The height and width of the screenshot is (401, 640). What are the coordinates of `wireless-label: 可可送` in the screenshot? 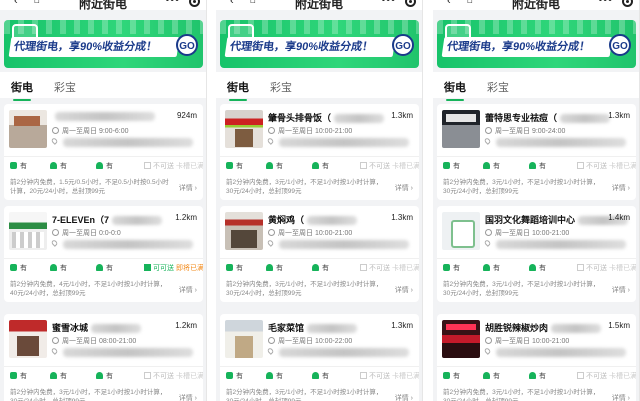 It's located at (163, 268).